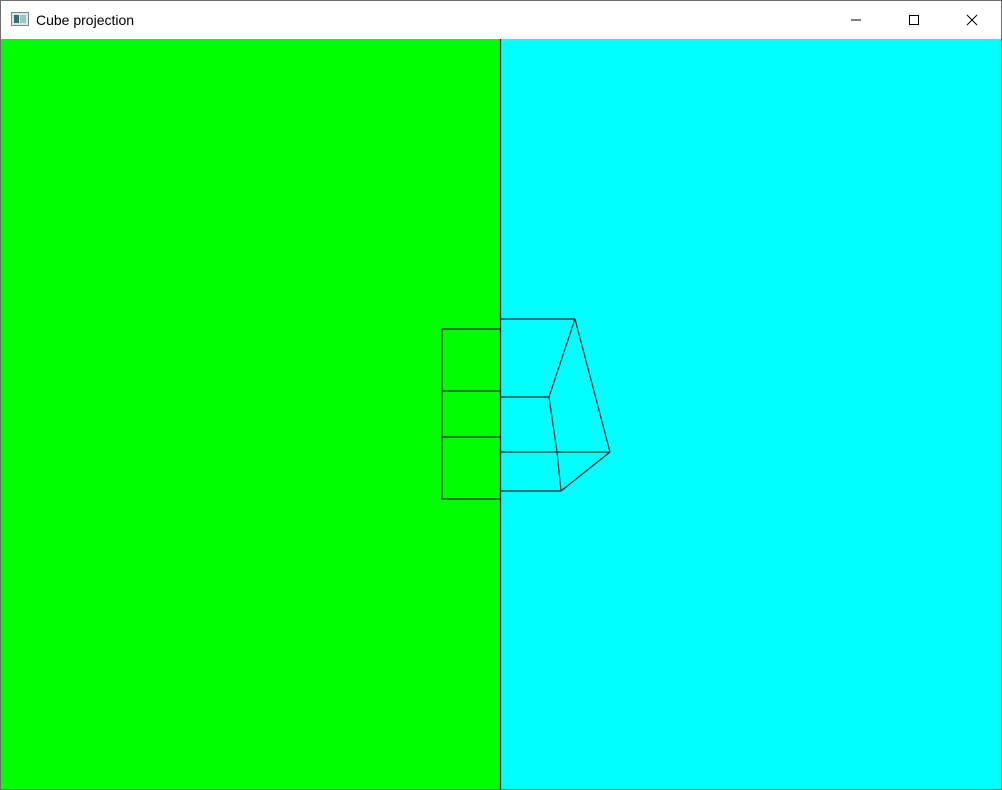 The height and width of the screenshot is (790, 1002). Describe the element at coordinates (20, 19) in the screenshot. I see `app-icon` at that location.